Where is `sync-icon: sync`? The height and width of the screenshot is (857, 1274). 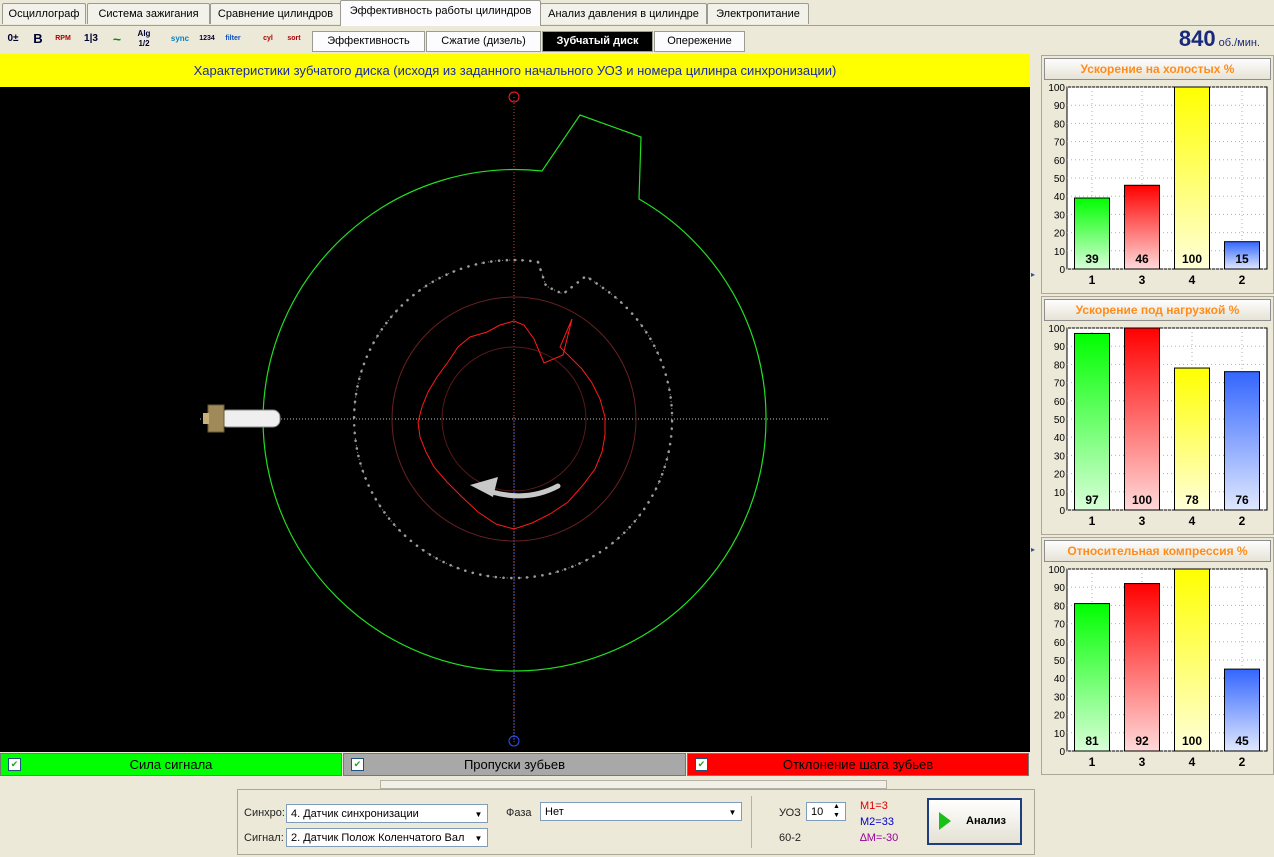
sync-icon: sync is located at coordinates (180, 39).